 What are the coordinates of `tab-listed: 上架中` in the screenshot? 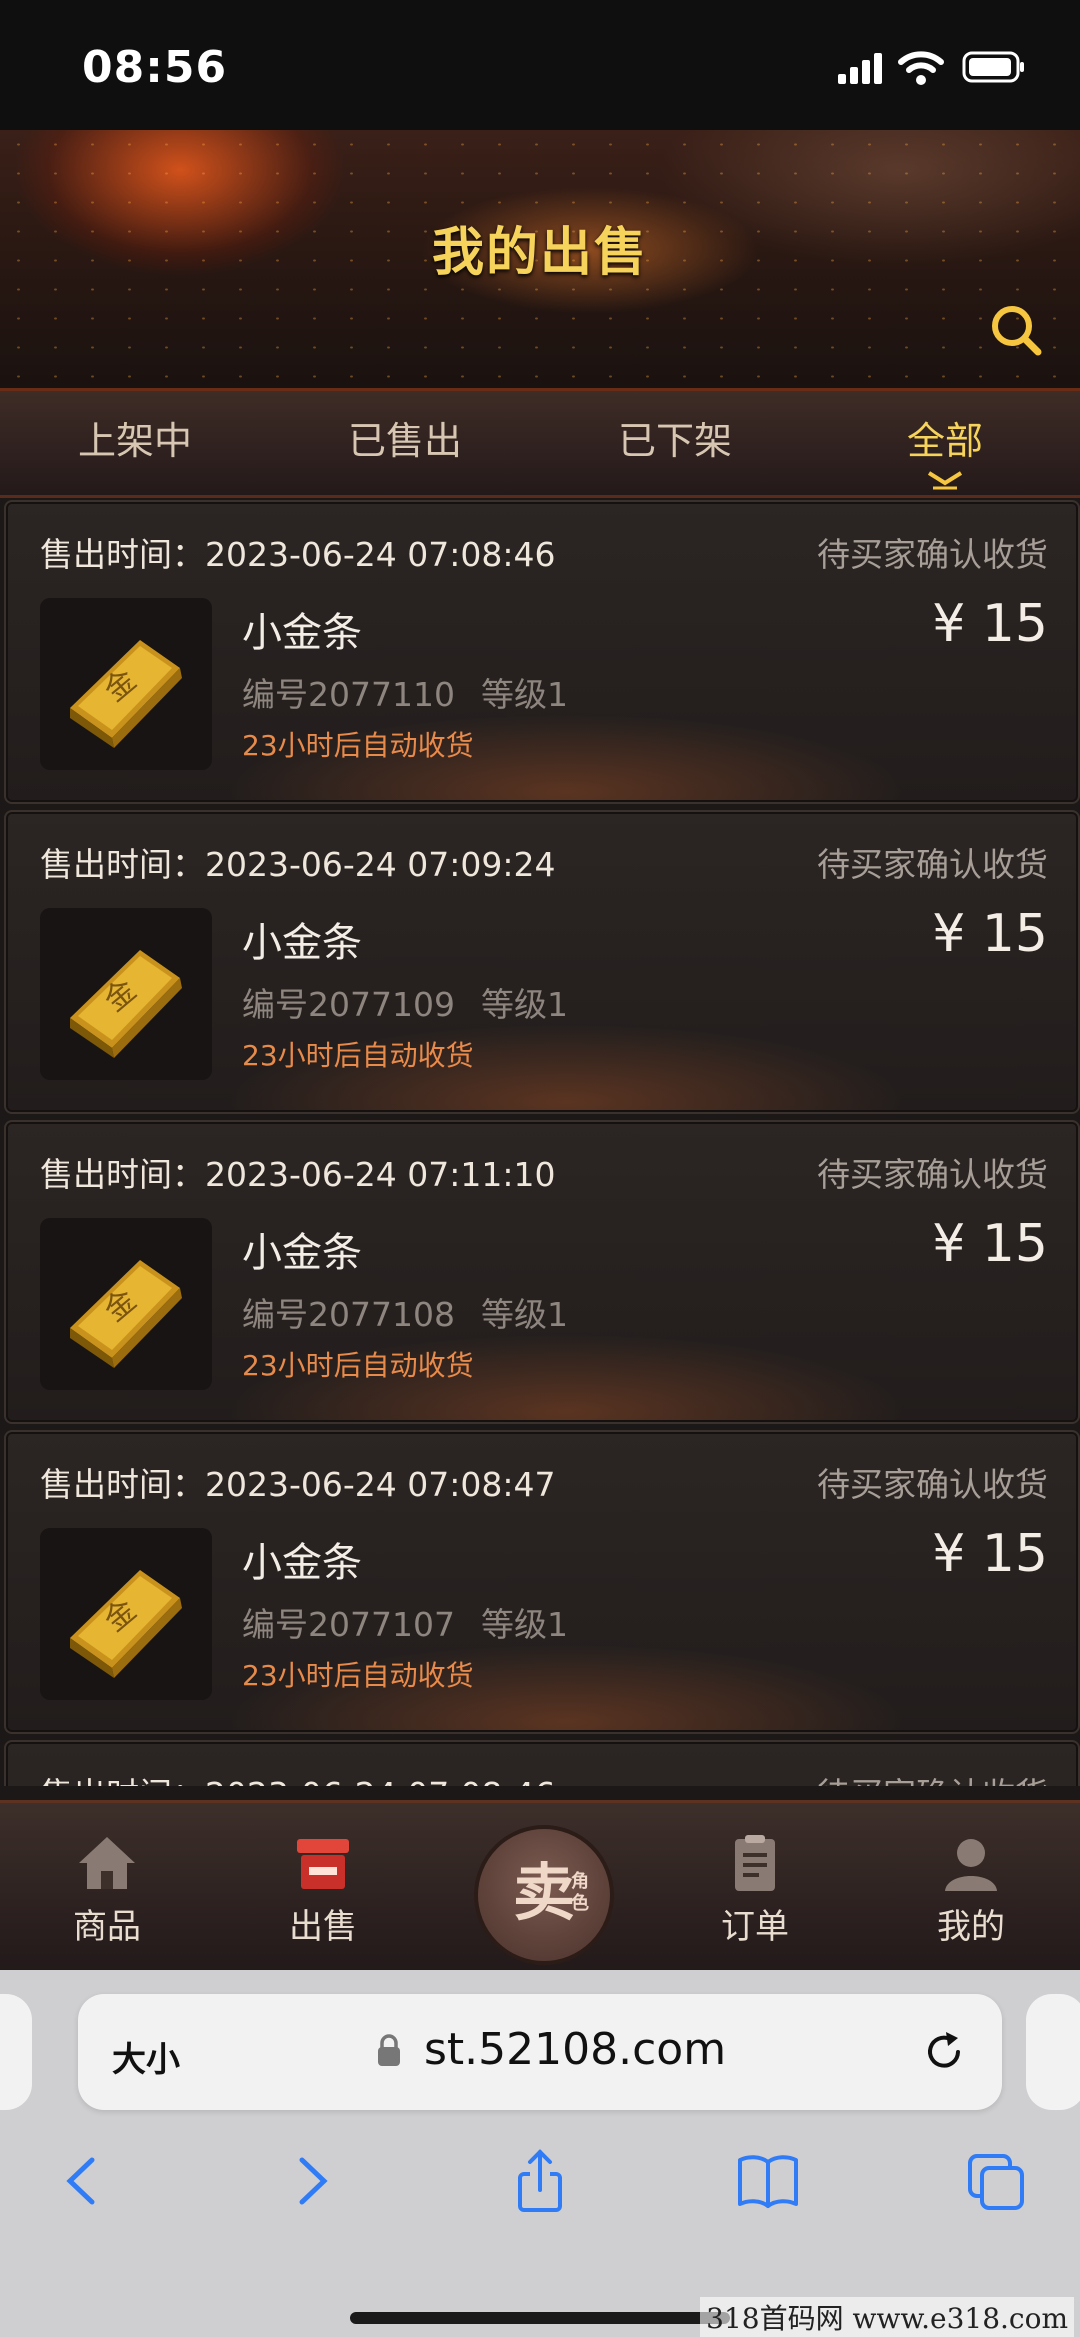 It's located at (135, 443).